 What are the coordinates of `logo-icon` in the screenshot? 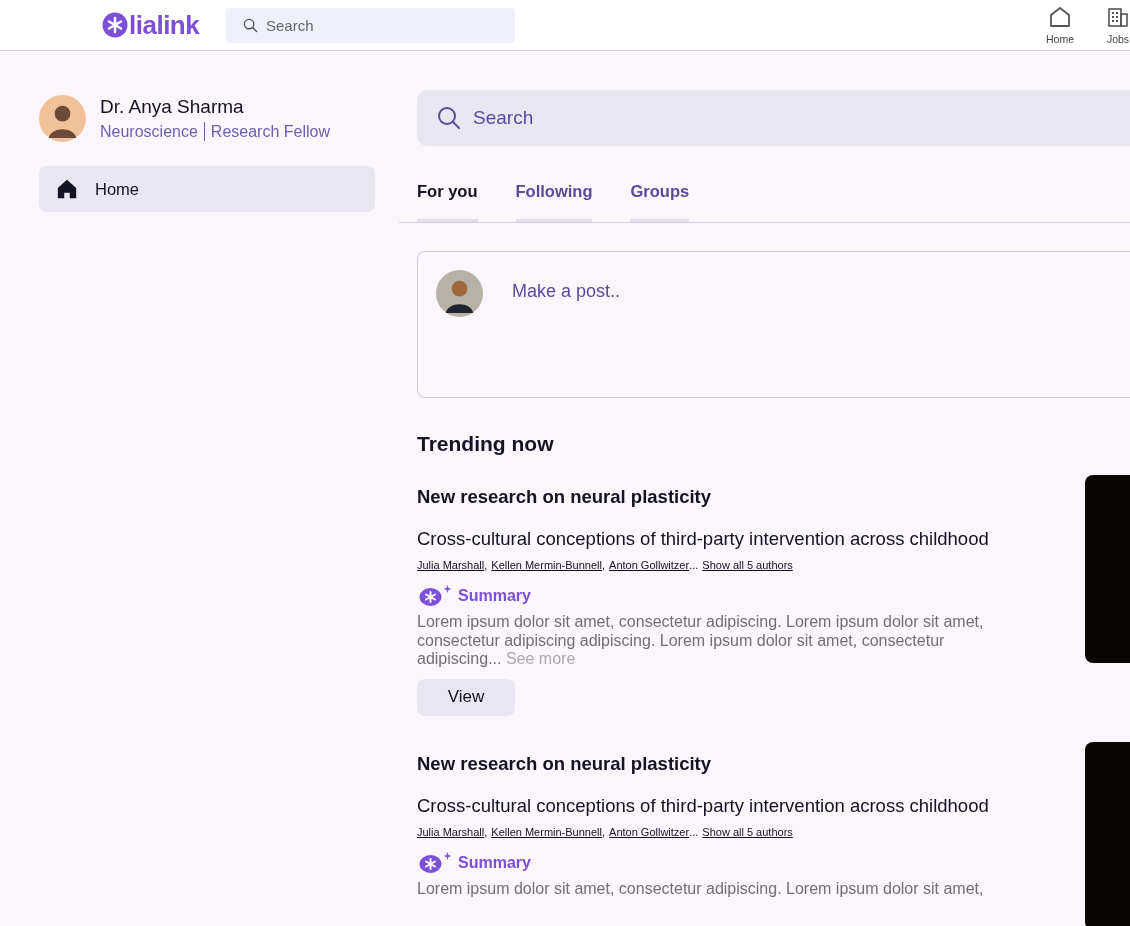 It's located at (115, 25).